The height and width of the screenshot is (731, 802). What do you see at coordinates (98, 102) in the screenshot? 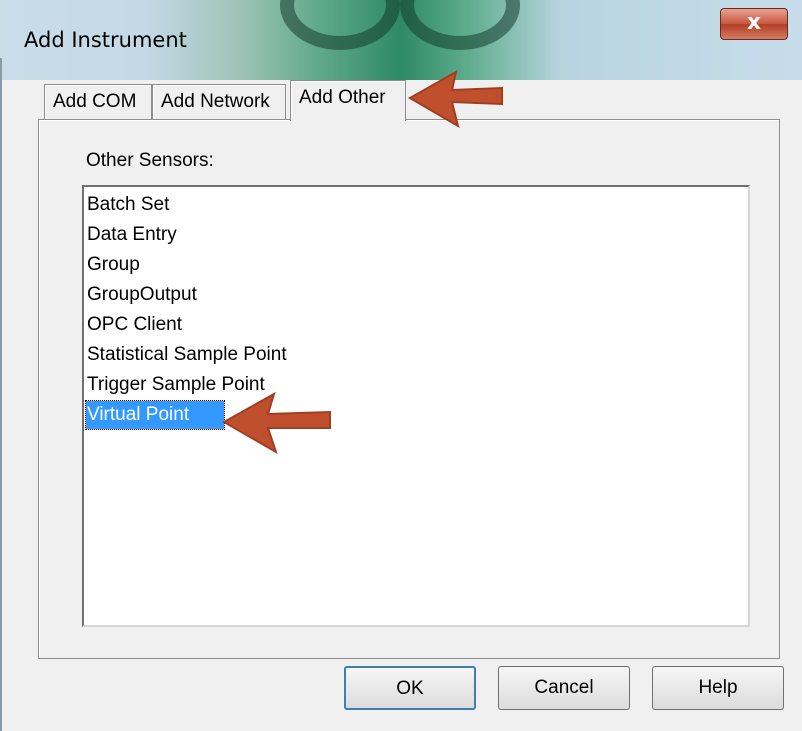
I see `tab-add-com: Add COM` at bounding box center [98, 102].